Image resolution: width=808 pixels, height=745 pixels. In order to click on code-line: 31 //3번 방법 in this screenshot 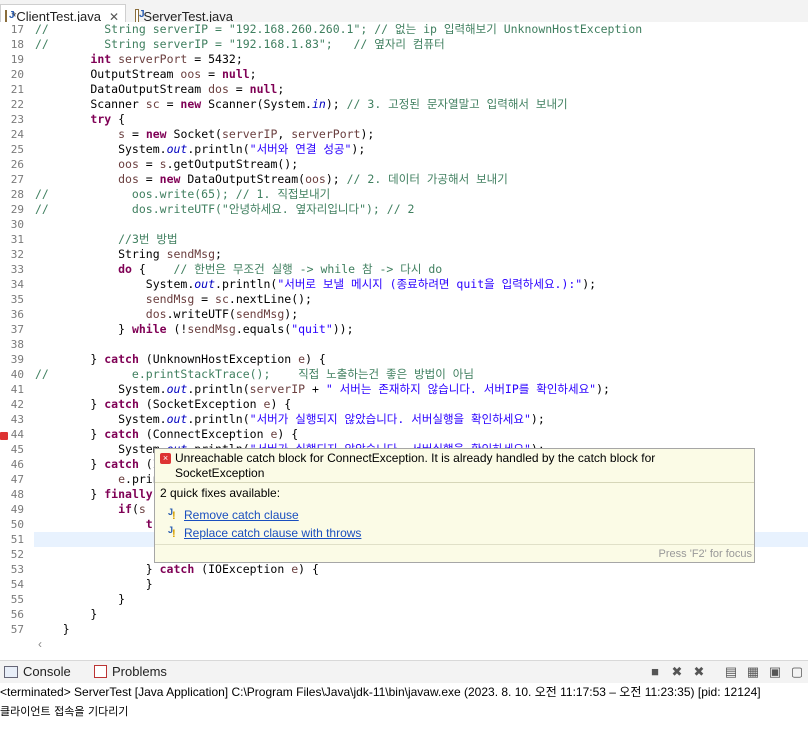, I will do `click(404, 239)`.